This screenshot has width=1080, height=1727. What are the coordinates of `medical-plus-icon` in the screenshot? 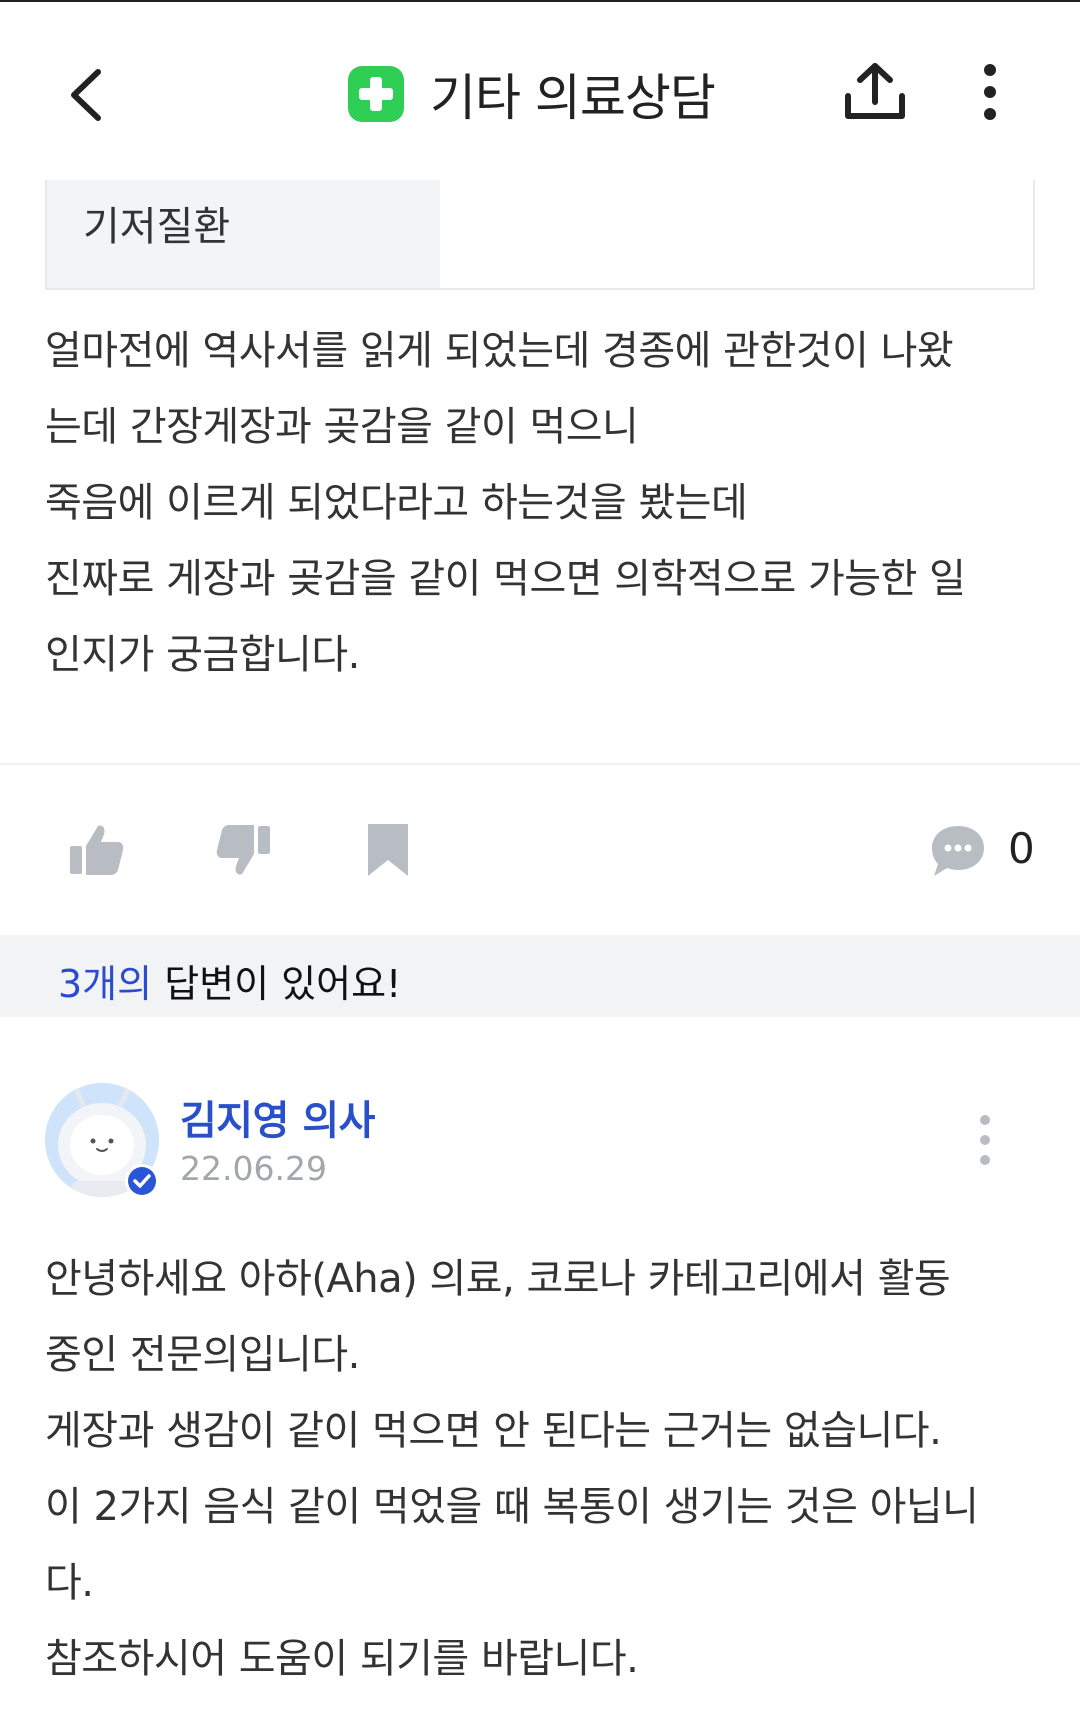 It's located at (376, 94).